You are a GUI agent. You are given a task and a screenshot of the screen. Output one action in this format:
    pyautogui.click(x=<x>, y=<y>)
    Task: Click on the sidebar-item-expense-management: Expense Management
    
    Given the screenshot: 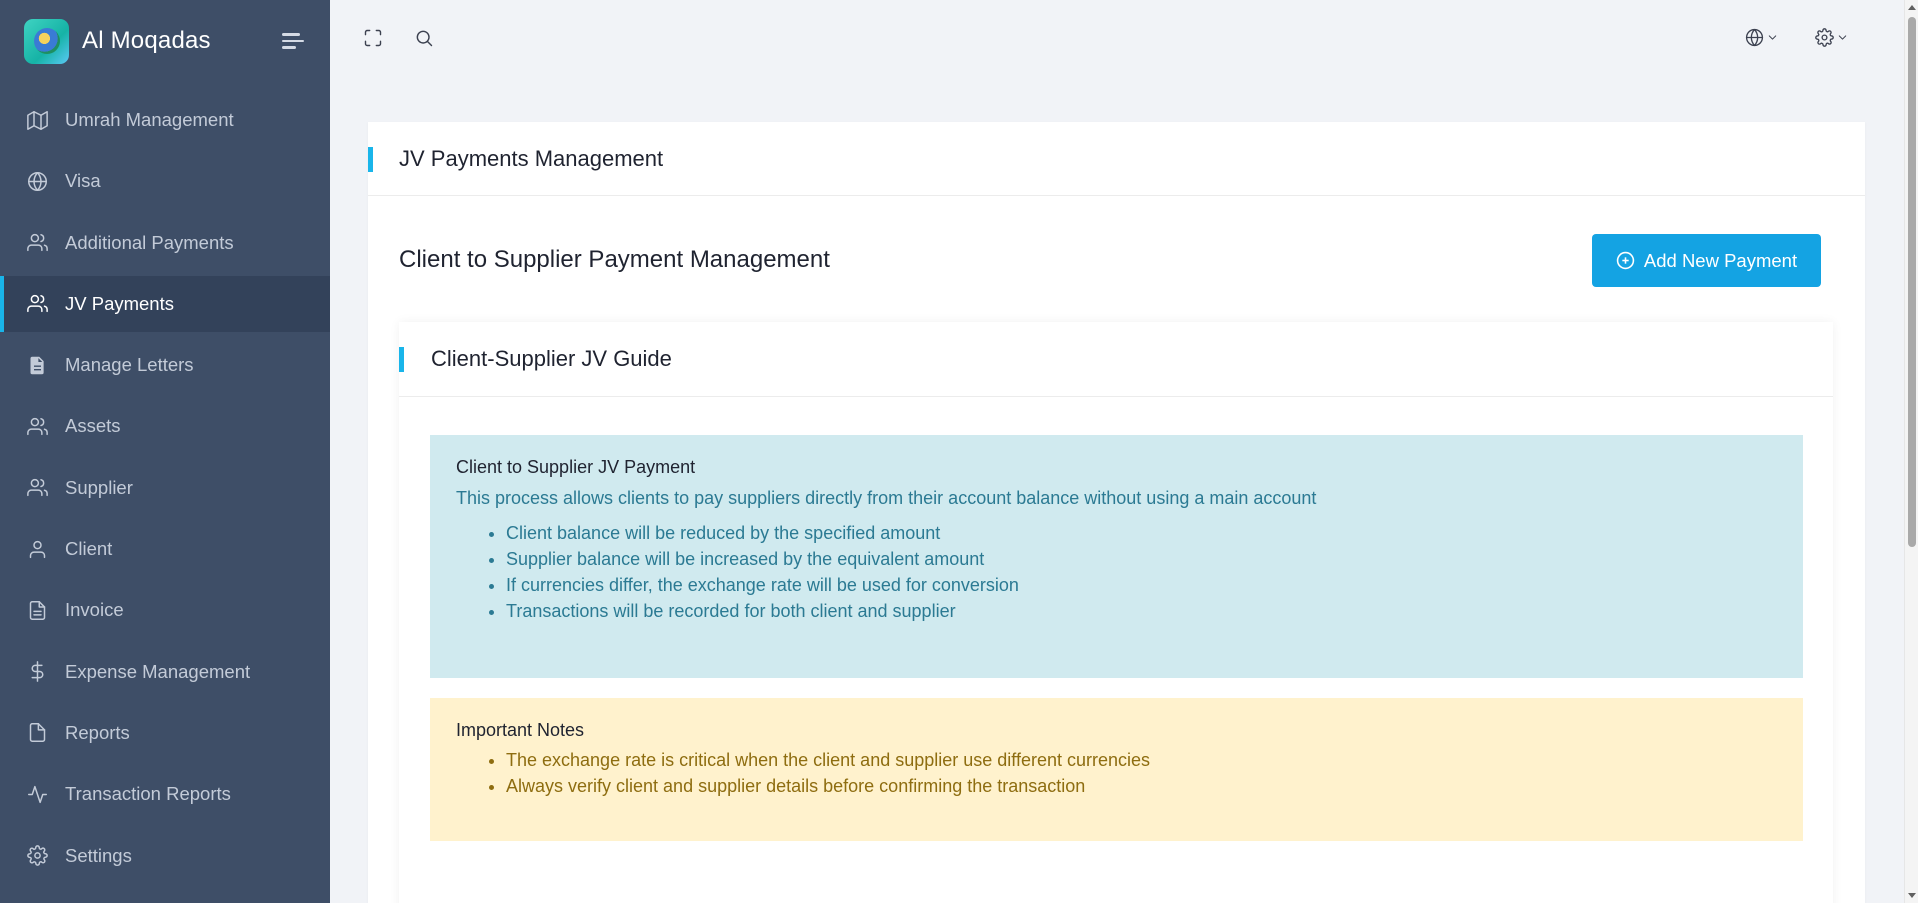 What is the action you would take?
    pyautogui.click(x=165, y=672)
    